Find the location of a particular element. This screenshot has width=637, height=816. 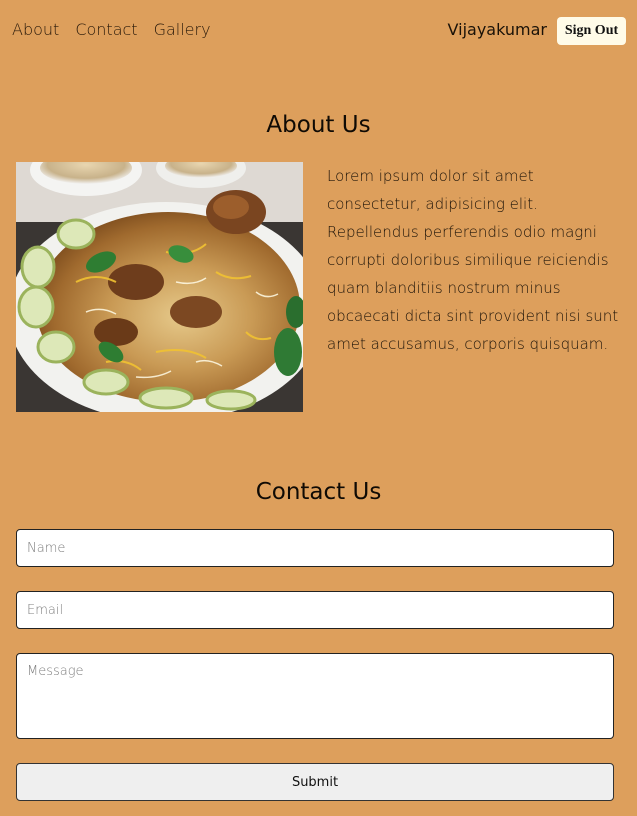

nav-links: About Contact Gallery is located at coordinates (111, 29).